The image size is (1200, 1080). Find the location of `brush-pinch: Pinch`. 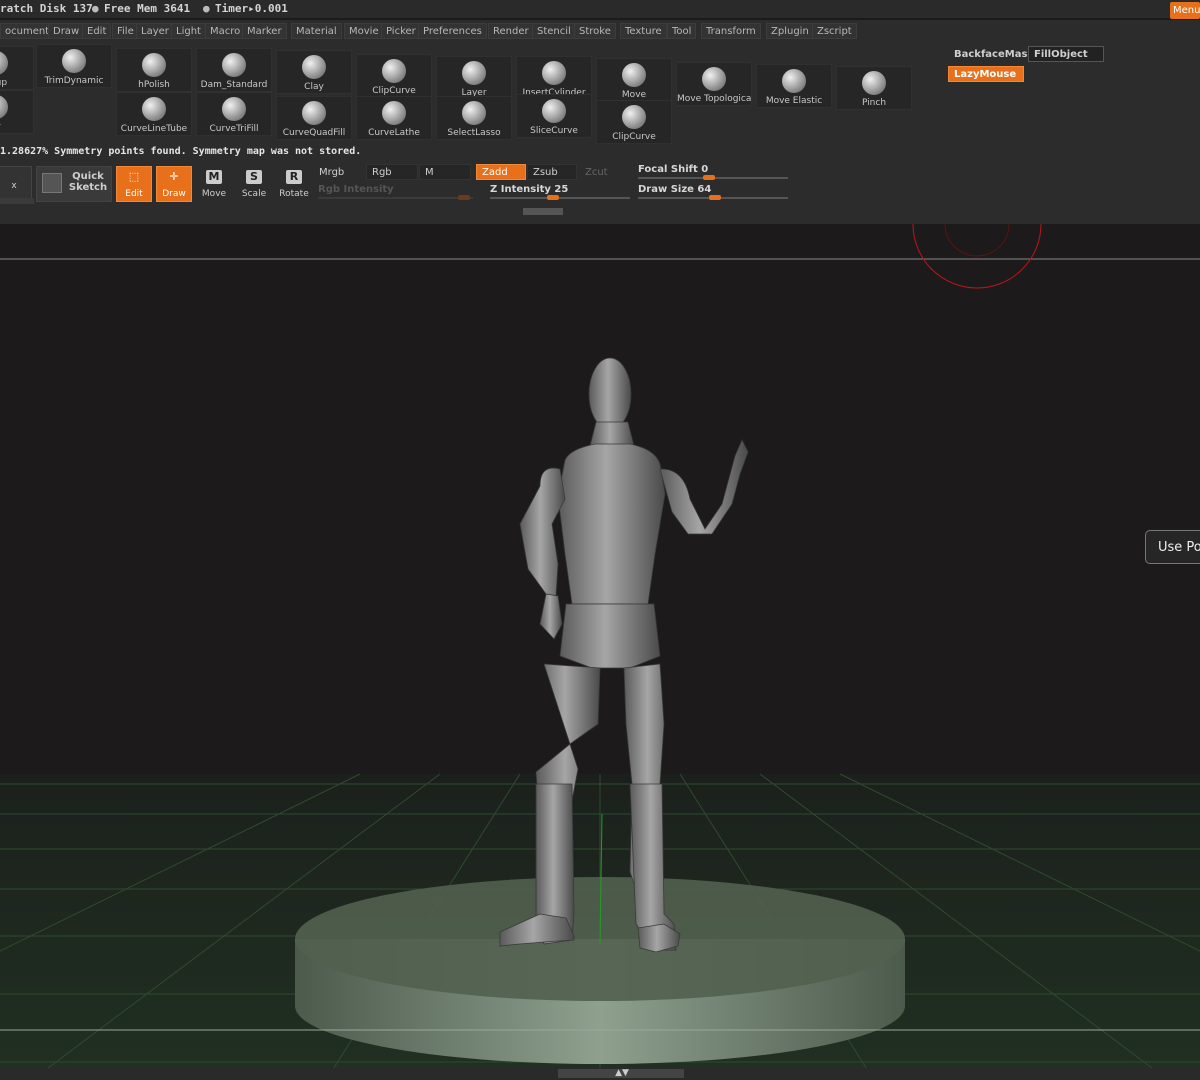

brush-pinch: Pinch is located at coordinates (874, 88).